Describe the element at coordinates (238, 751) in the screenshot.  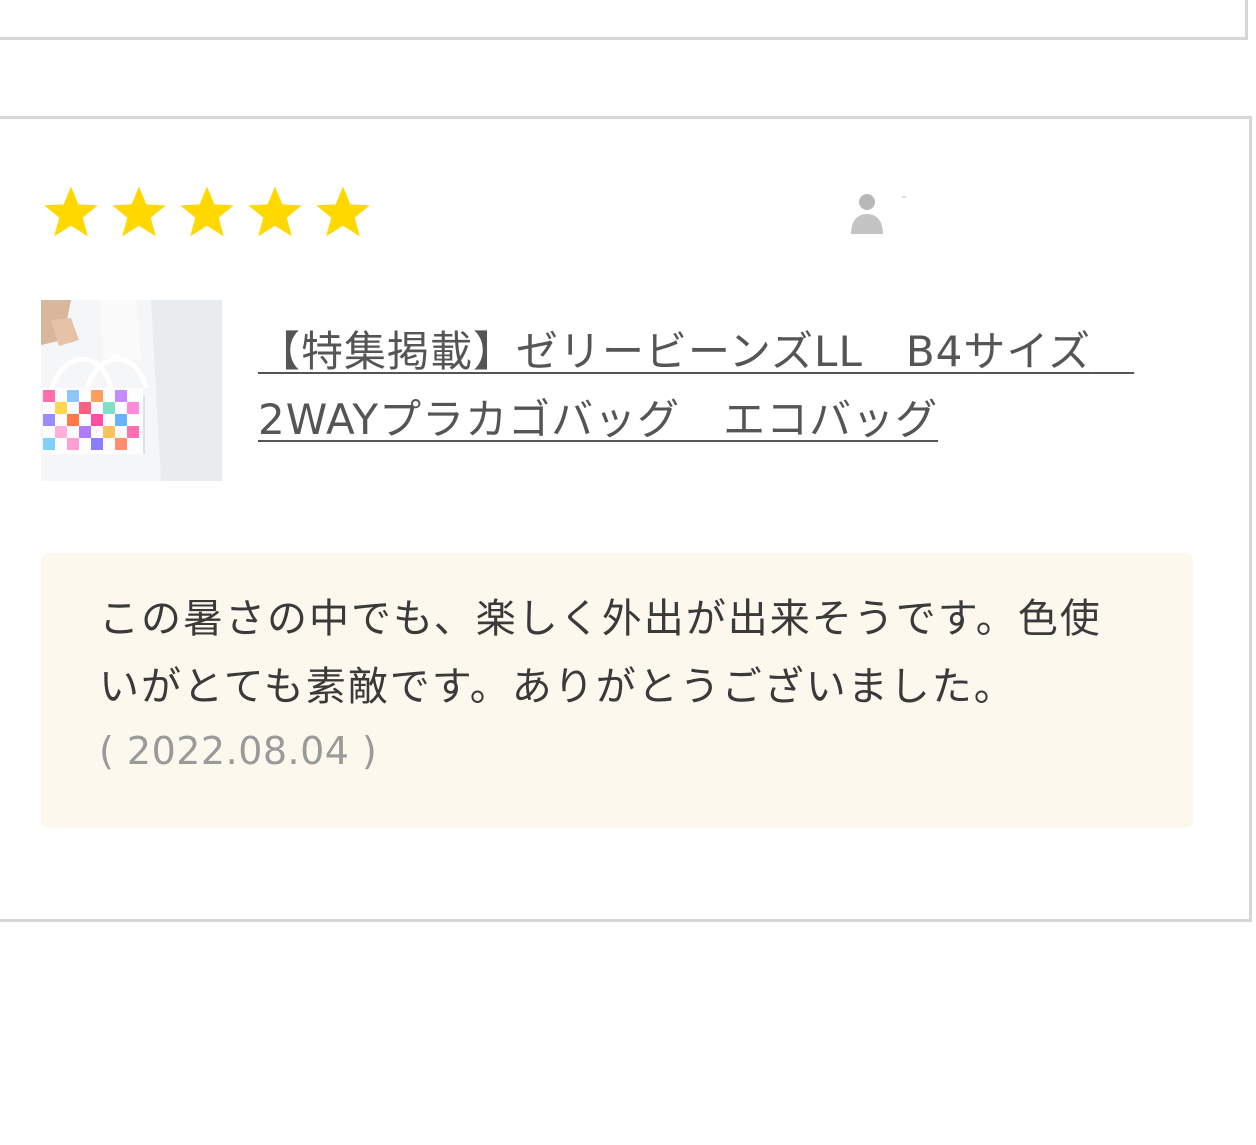
I see `review-date: ( 2022.08.04 )` at that location.